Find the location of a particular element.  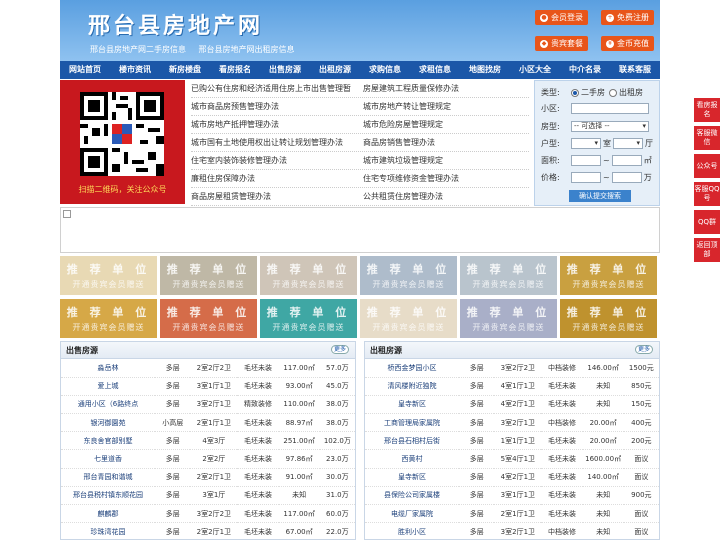

news-link: 廉租住房保障办法 is located at coordinates (274, 178).